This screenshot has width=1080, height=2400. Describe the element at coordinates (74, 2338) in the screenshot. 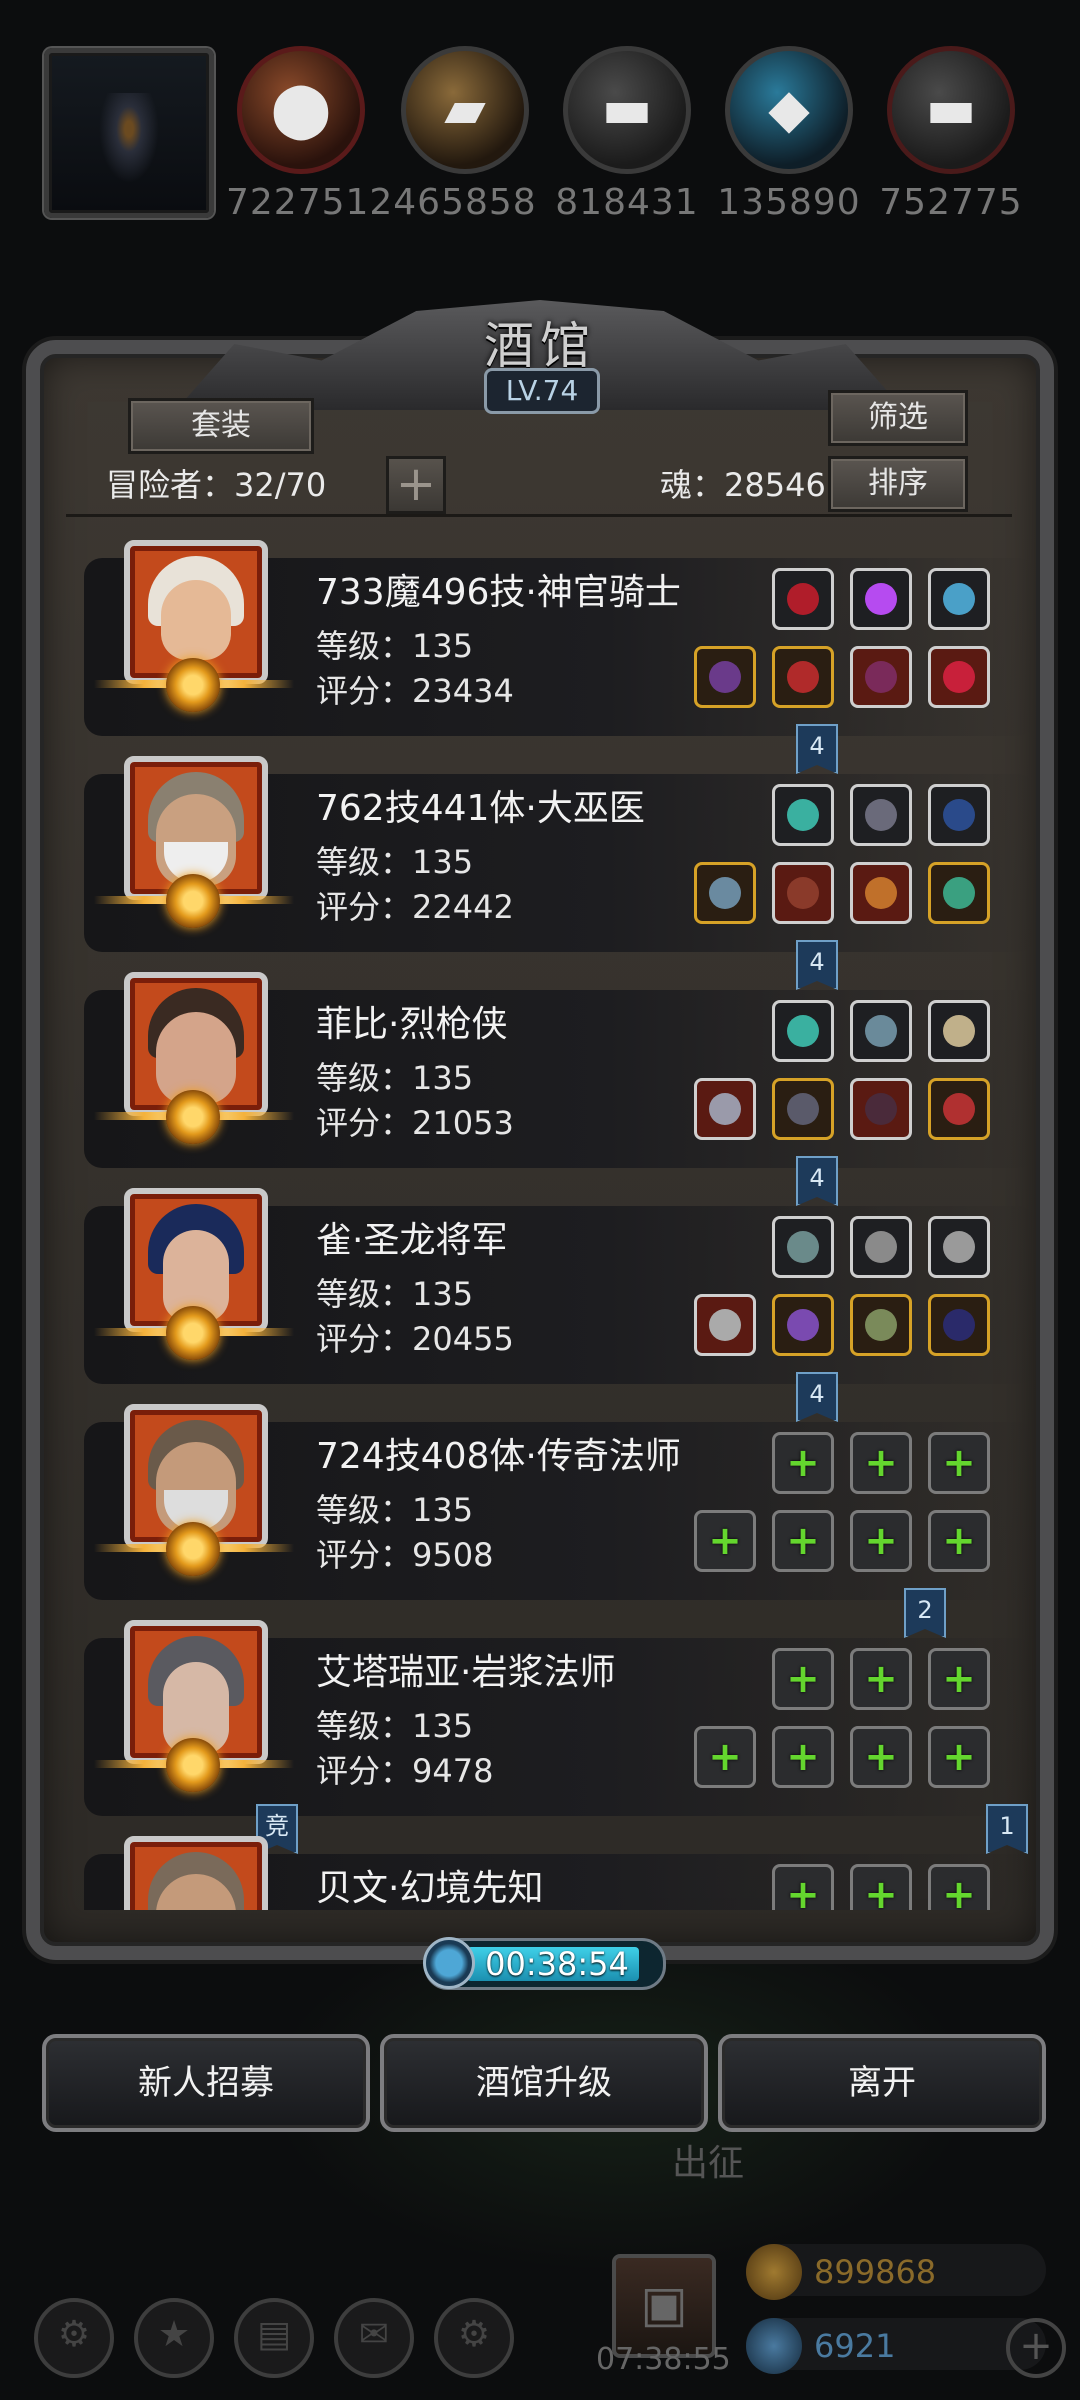

I see `bg-gear-icon: ⚙` at that location.